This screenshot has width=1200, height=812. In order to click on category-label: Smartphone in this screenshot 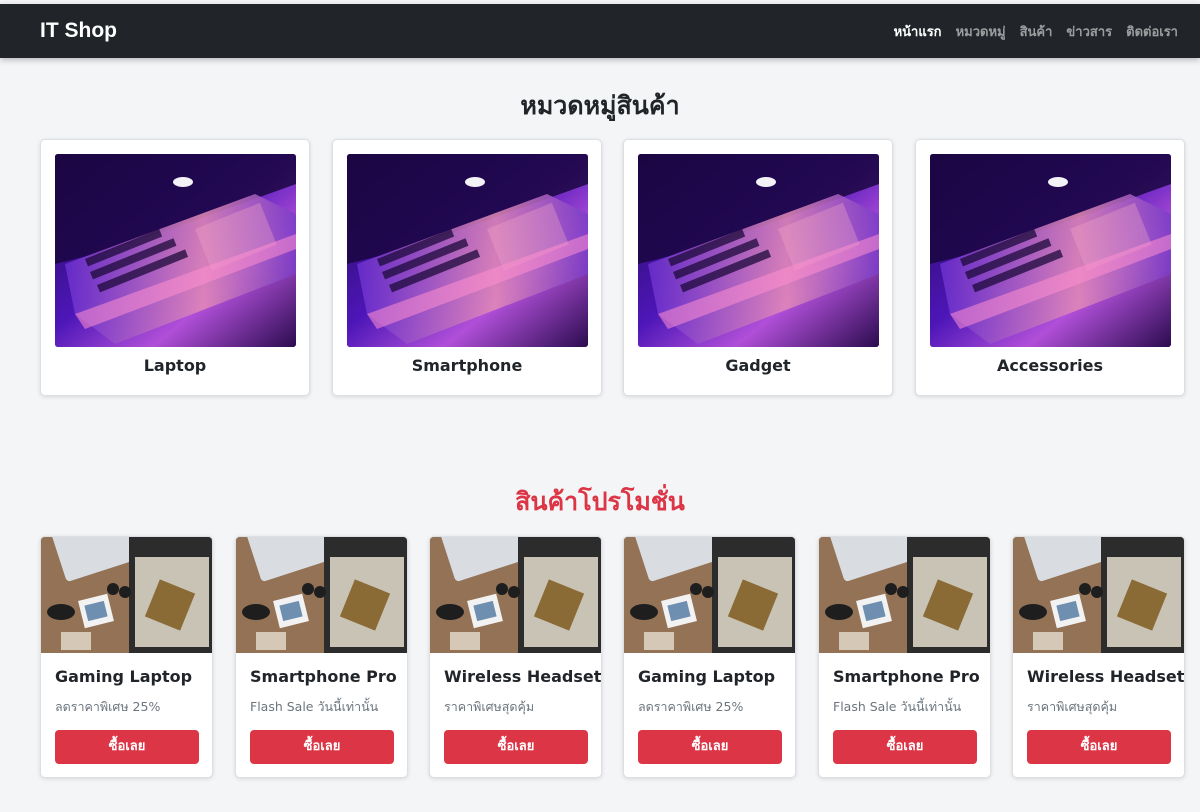, I will do `click(467, 365)`.